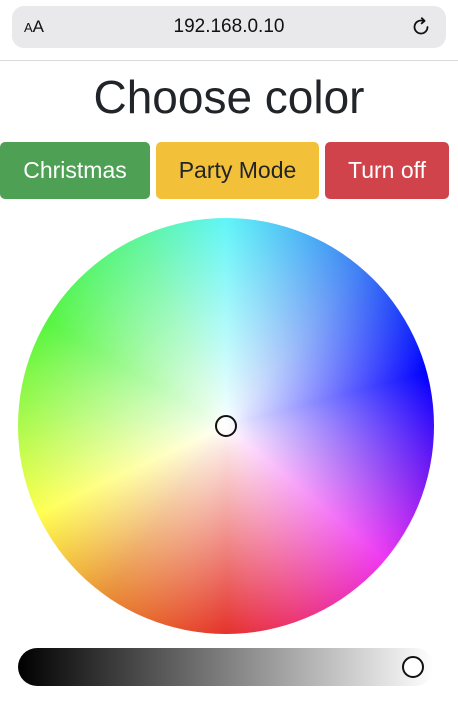 This screenshot has height=714, width=458. I want to click on url-text: 192.168.0.10, so click(229, 26).